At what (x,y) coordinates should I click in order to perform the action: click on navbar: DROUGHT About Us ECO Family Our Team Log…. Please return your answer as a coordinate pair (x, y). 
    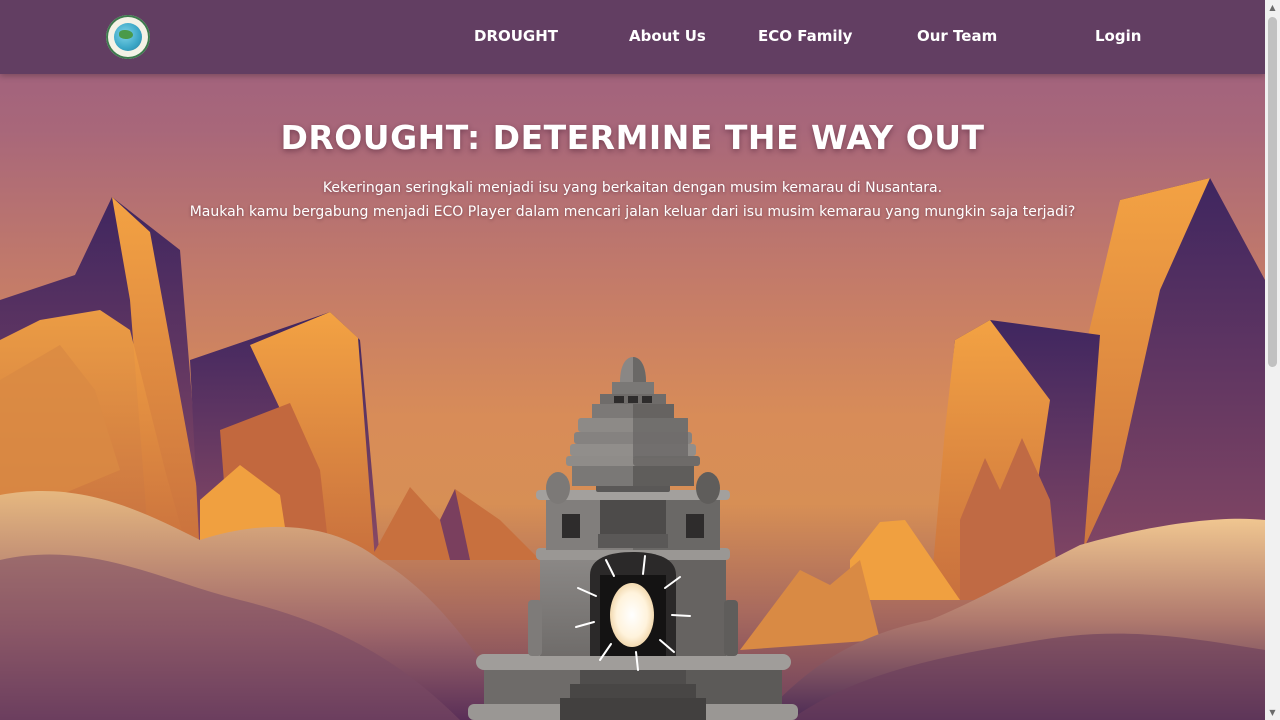
    Looking at the image, I should click on (632, 37).